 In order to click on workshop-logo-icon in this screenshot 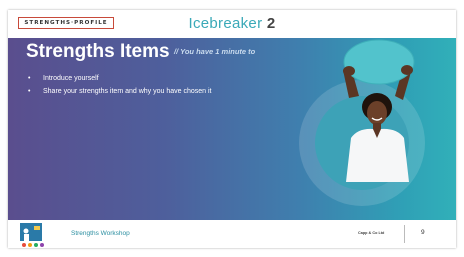, I will do `click(32, 235)`.